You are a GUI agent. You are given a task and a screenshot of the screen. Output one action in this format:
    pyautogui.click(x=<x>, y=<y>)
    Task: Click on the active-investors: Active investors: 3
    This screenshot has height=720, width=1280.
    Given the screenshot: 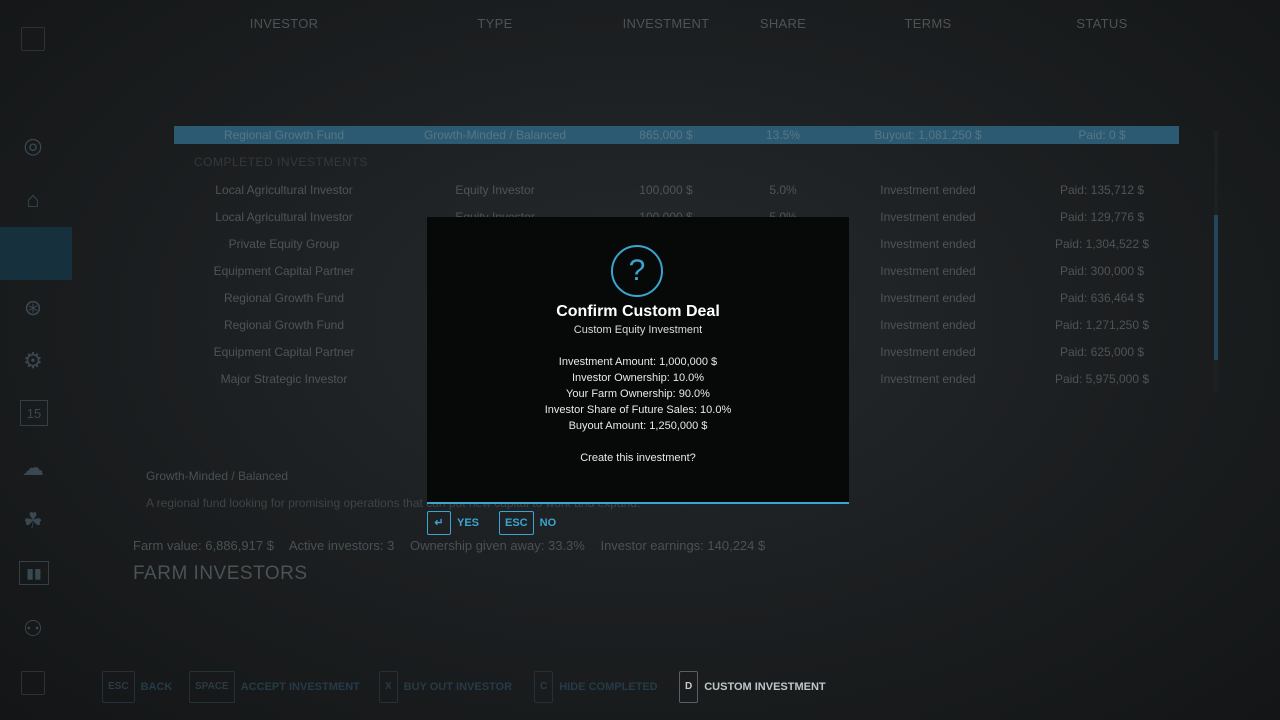 What is the action you would take?
    pyautogui.click(x=341, y=545)
    